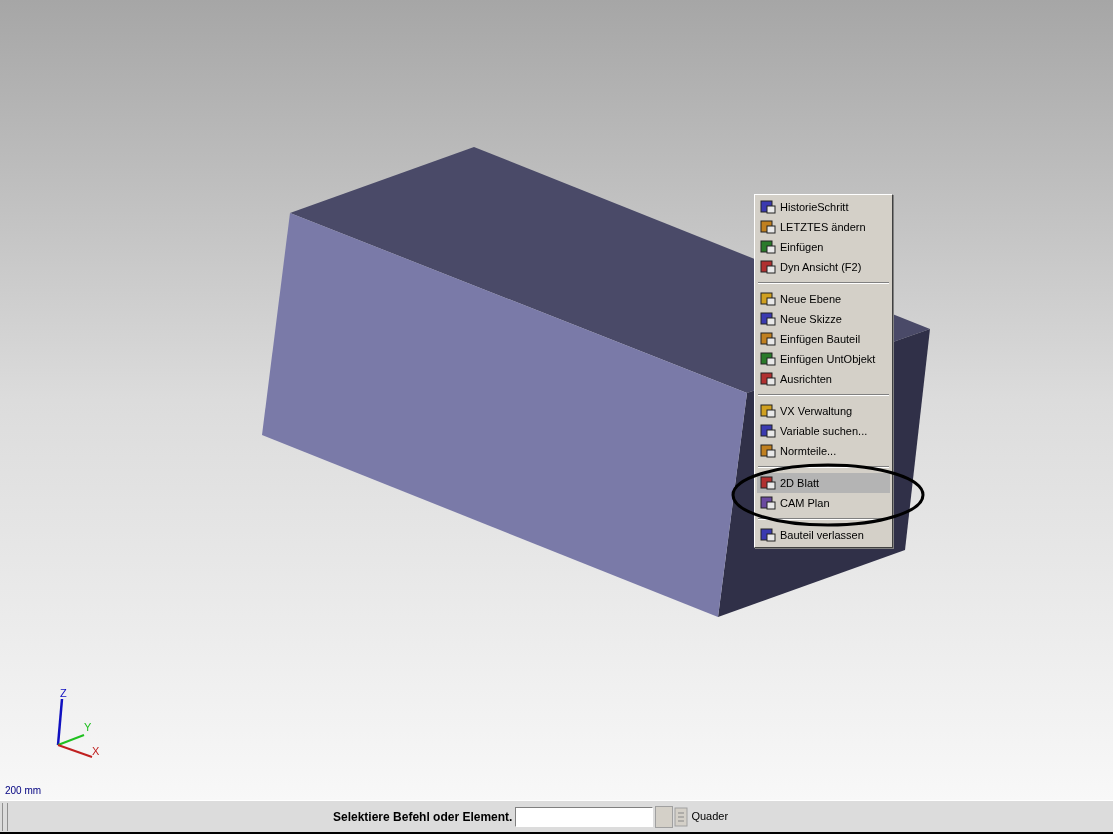  What do you see at coordinates (5, 816) in the screenshot?
I see `grip-handle` at bounding box center [5, 816].